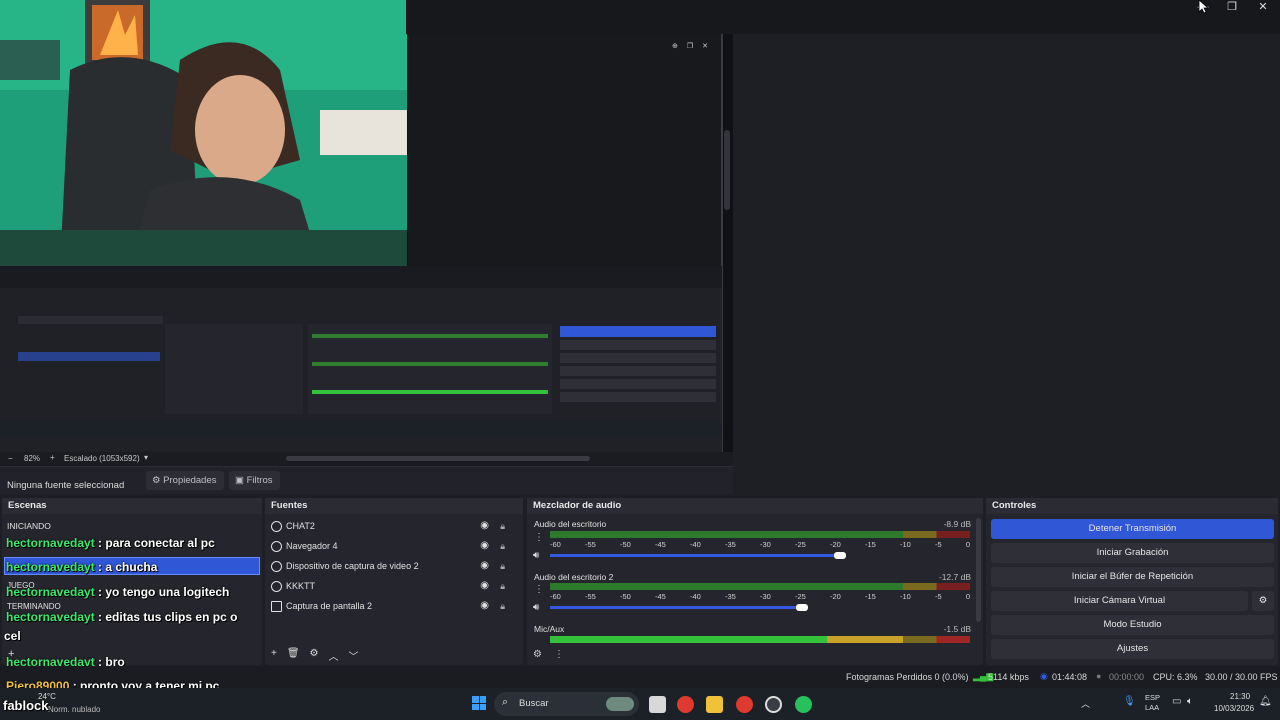  I want to click on meter-tick-label: -55, so click(590, 596).